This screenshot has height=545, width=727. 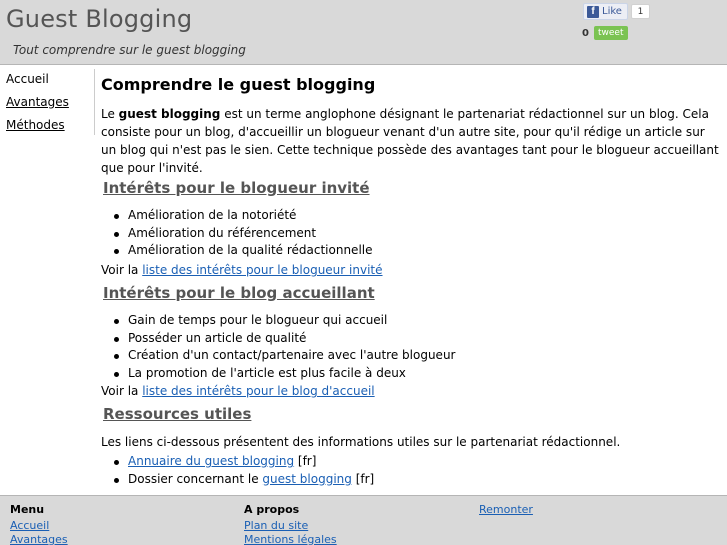 I want to click on tweet-button: tweet, so click(x=611, y=33).